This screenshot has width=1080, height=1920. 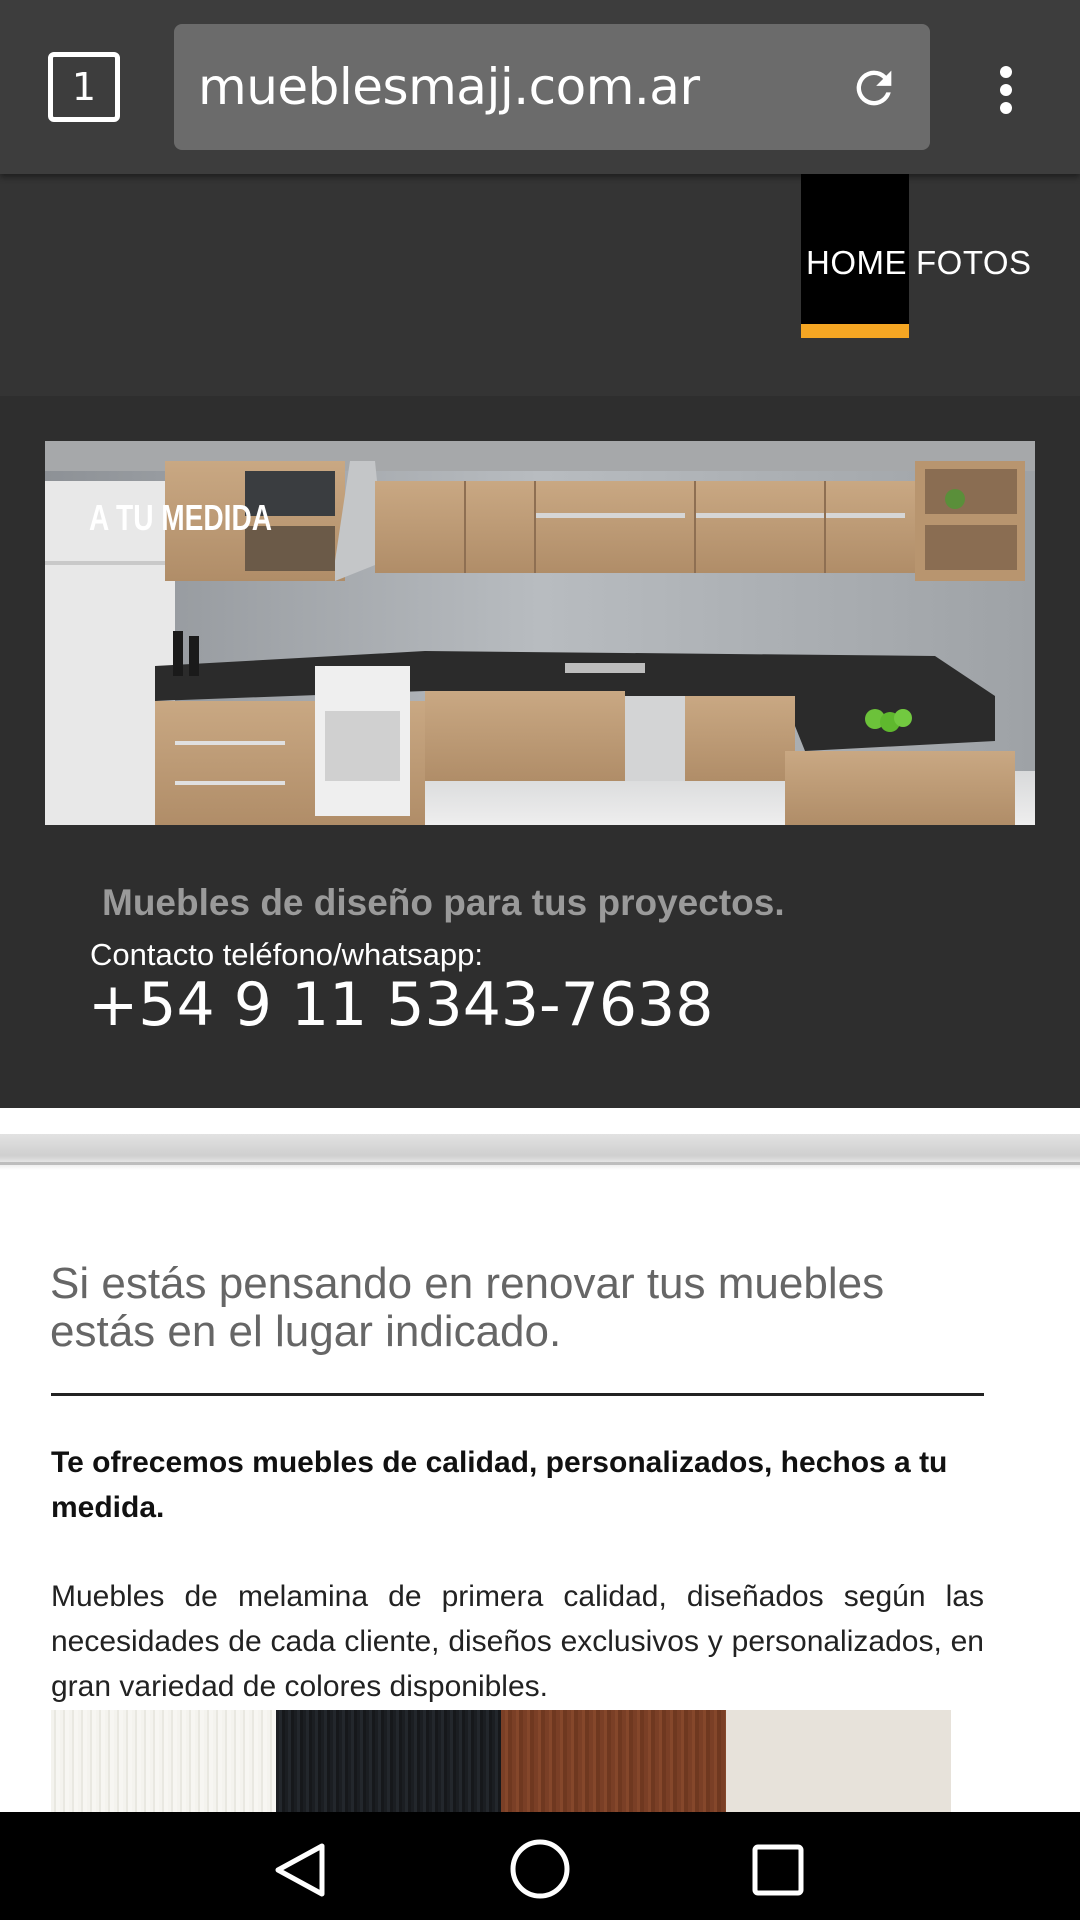 I want to click on color-swatches, so click(x=501, y=1761).